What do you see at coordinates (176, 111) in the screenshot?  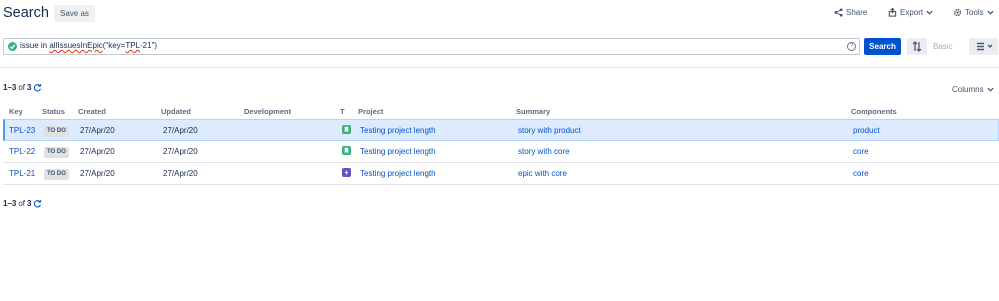 I see `column-header-updated: Updated` at bounding box center [176, 111].